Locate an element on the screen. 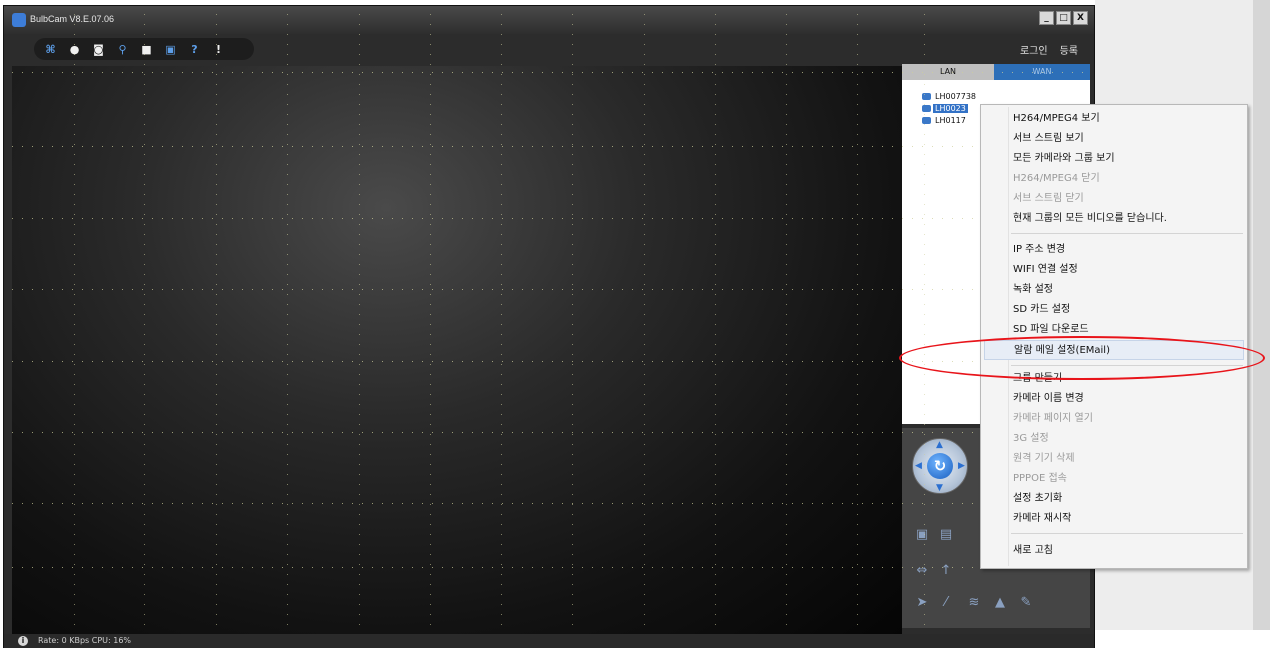 Image resolution: width=1270 pixels, height=648 pixels. menu-item-h264-close: H264/MPEG4 닫기 is located at coordinates (1056, 179).